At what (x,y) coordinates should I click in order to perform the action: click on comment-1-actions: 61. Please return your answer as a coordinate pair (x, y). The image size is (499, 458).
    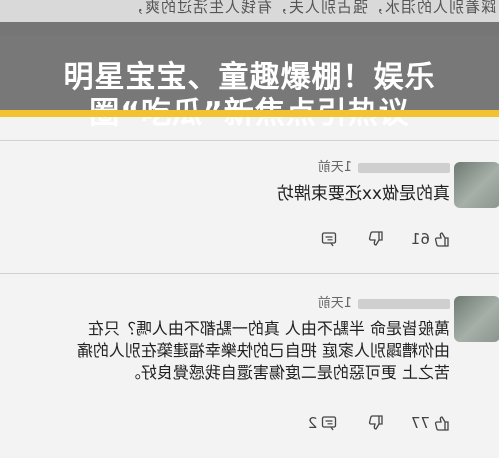
    Looking at the image, I should click on (360, 240).